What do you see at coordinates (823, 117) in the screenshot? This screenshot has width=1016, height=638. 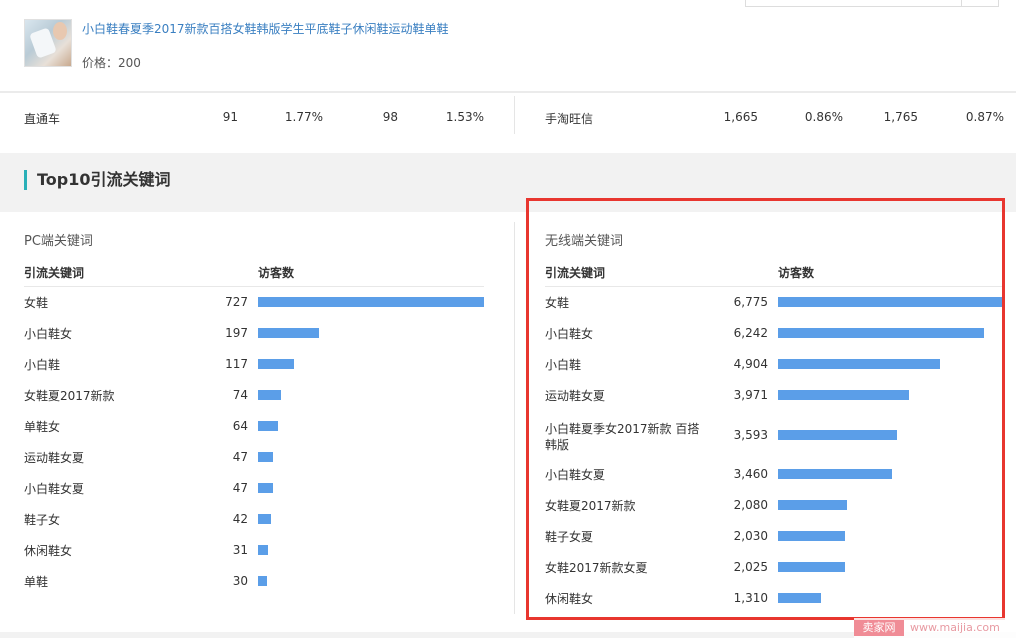 I see `channel-right-v2: 0.86%` at bounding box center [823, 117].